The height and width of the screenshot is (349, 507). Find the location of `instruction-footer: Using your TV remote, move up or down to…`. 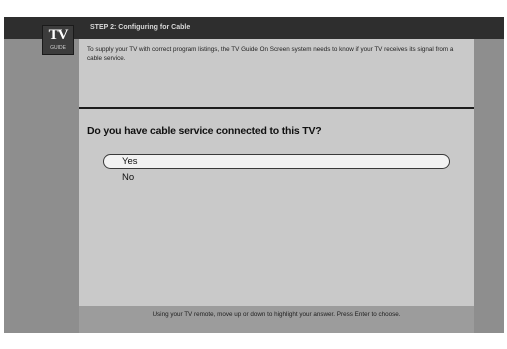

instruction-footer: Using your TV remote, move up or down to… is located at coordinates (276, 319).